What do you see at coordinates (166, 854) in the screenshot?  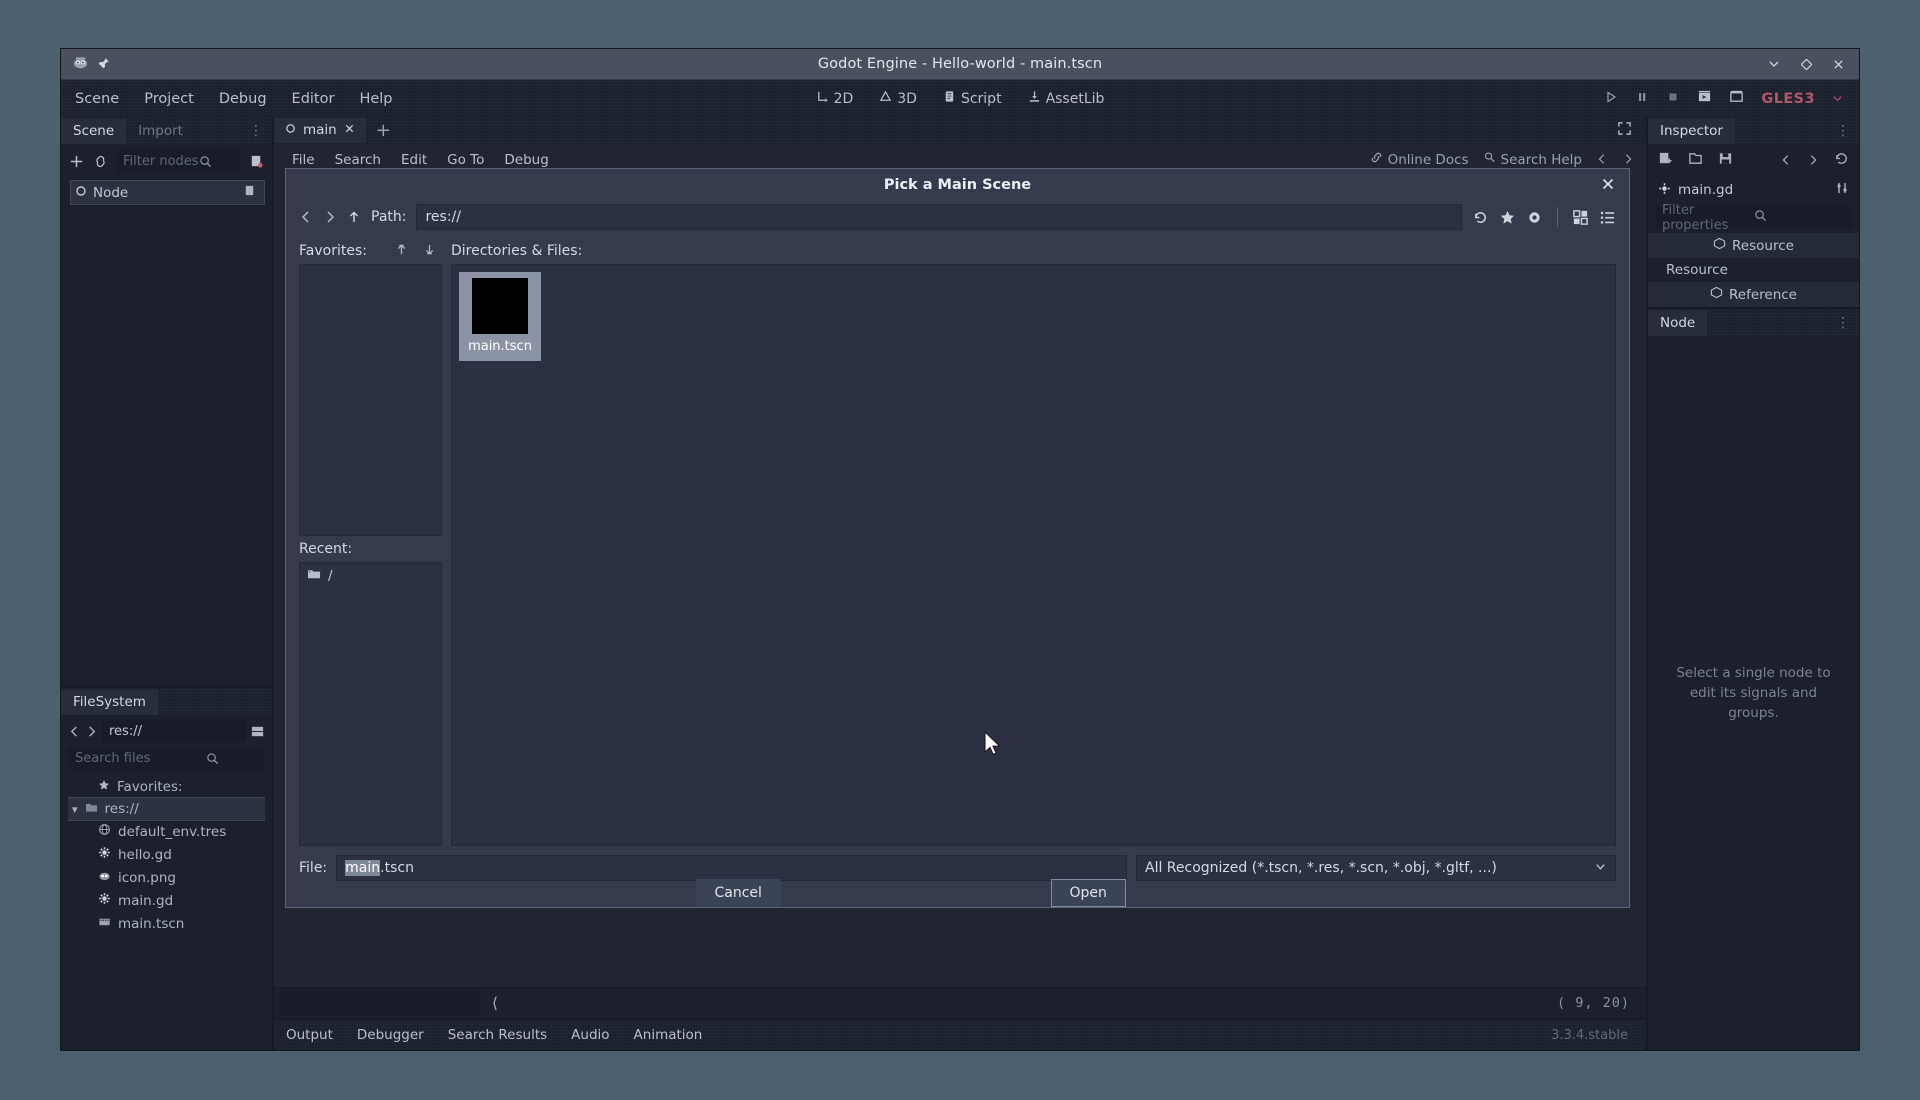 I see `filesystem-row-hello-gd: hello.gd` at bounding box center [166, 854].